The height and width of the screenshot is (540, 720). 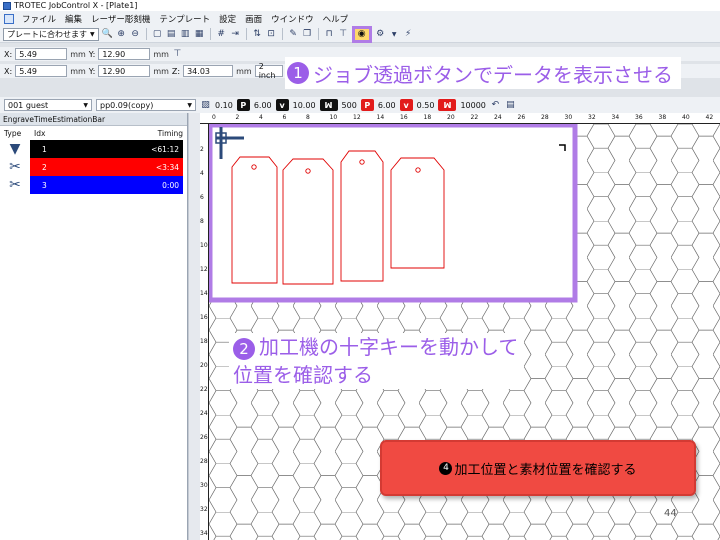 What do you see at coordinates (343, 34) in the screenshot?
I see `table-icon: ⊤` at bounding box center [343, 34].